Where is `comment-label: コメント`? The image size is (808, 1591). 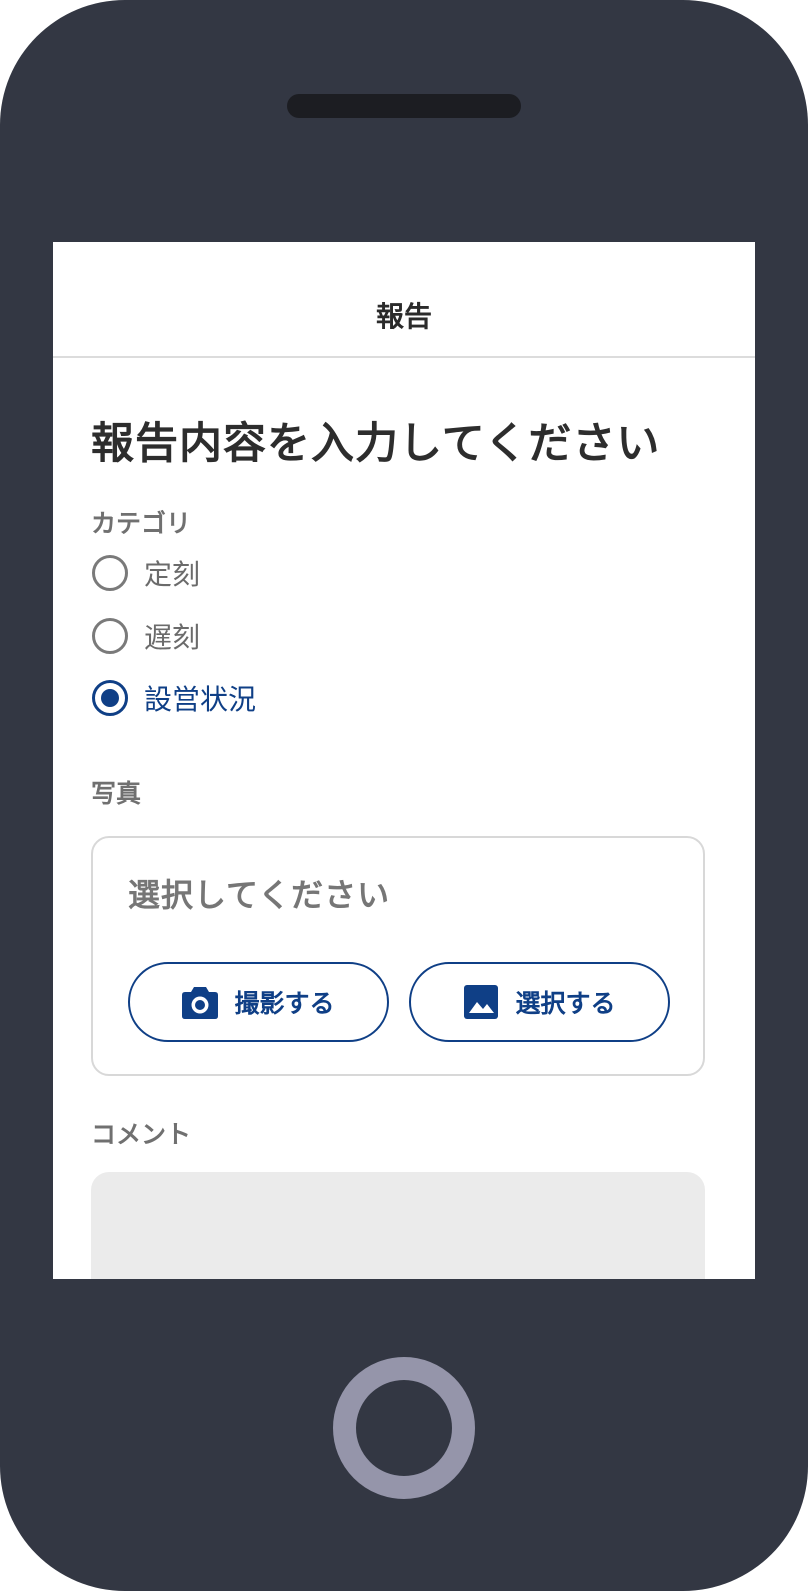
comment-label: コメント is located at coordinates (141, 1134).